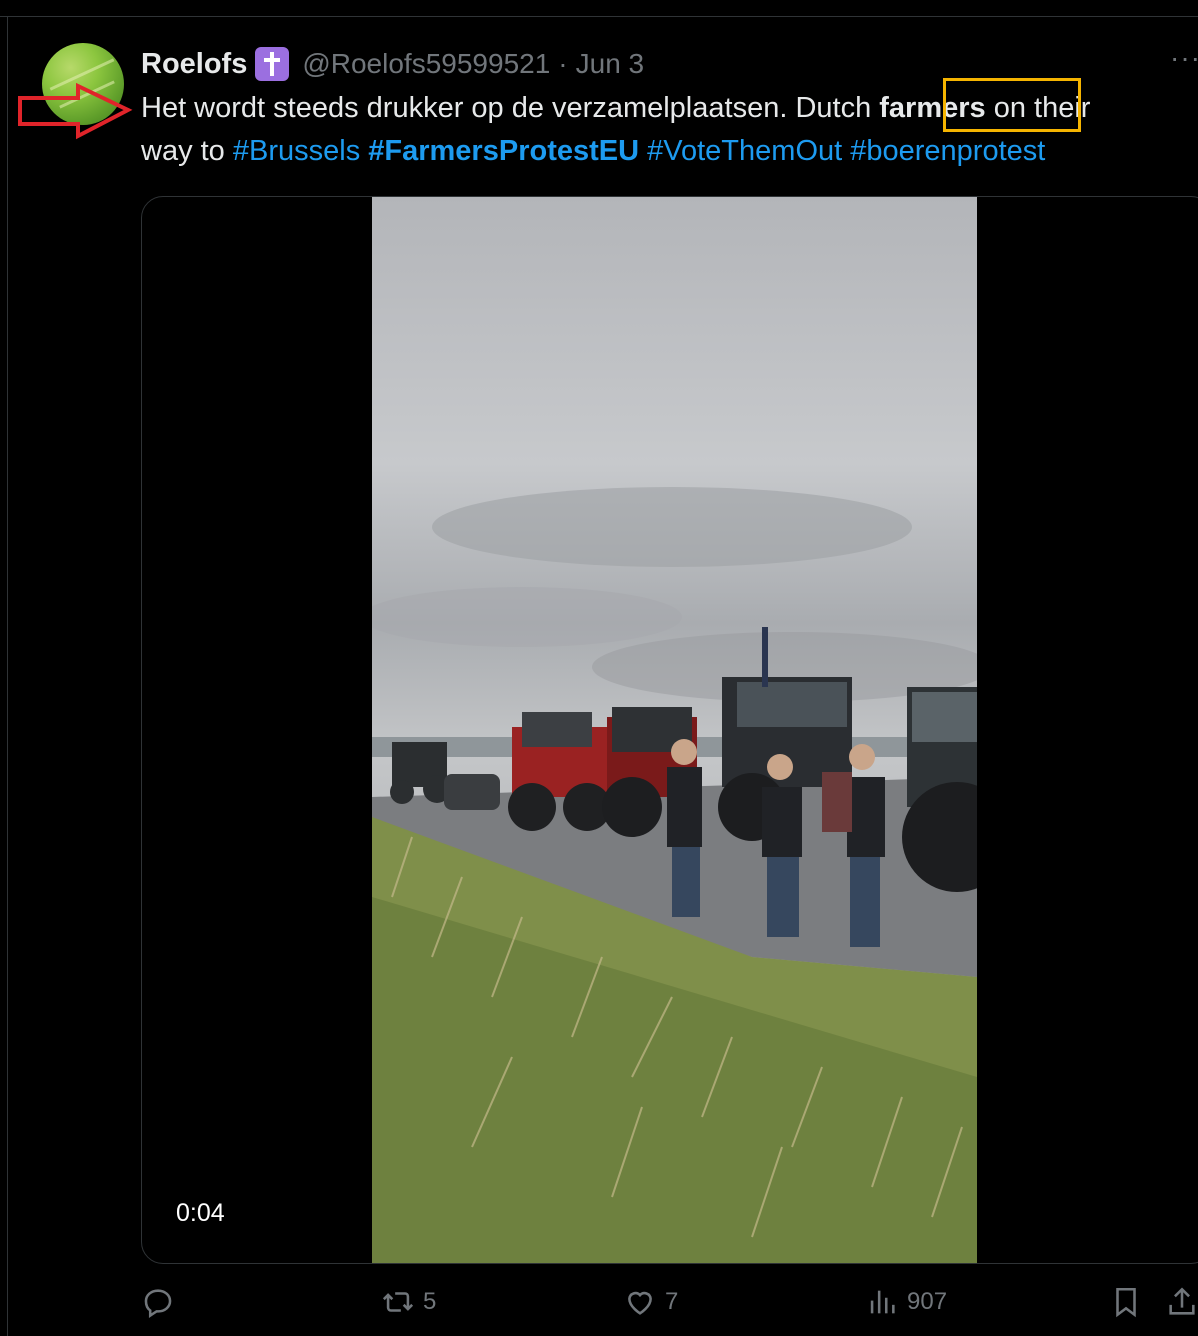  Describe the element at coordinates (200, 1213) in the screenshot. I see `video-timecode: 0:04` at that location.